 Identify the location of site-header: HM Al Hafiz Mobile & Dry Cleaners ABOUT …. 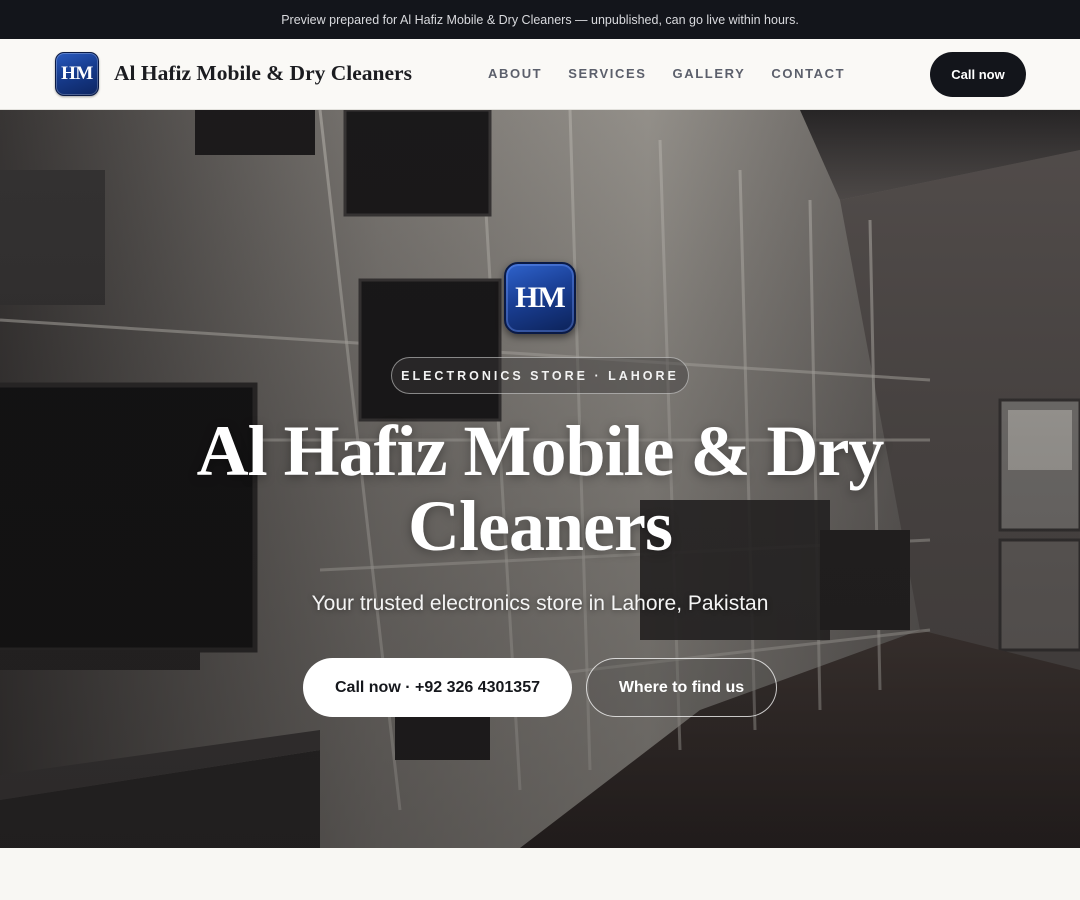
(540, 74).